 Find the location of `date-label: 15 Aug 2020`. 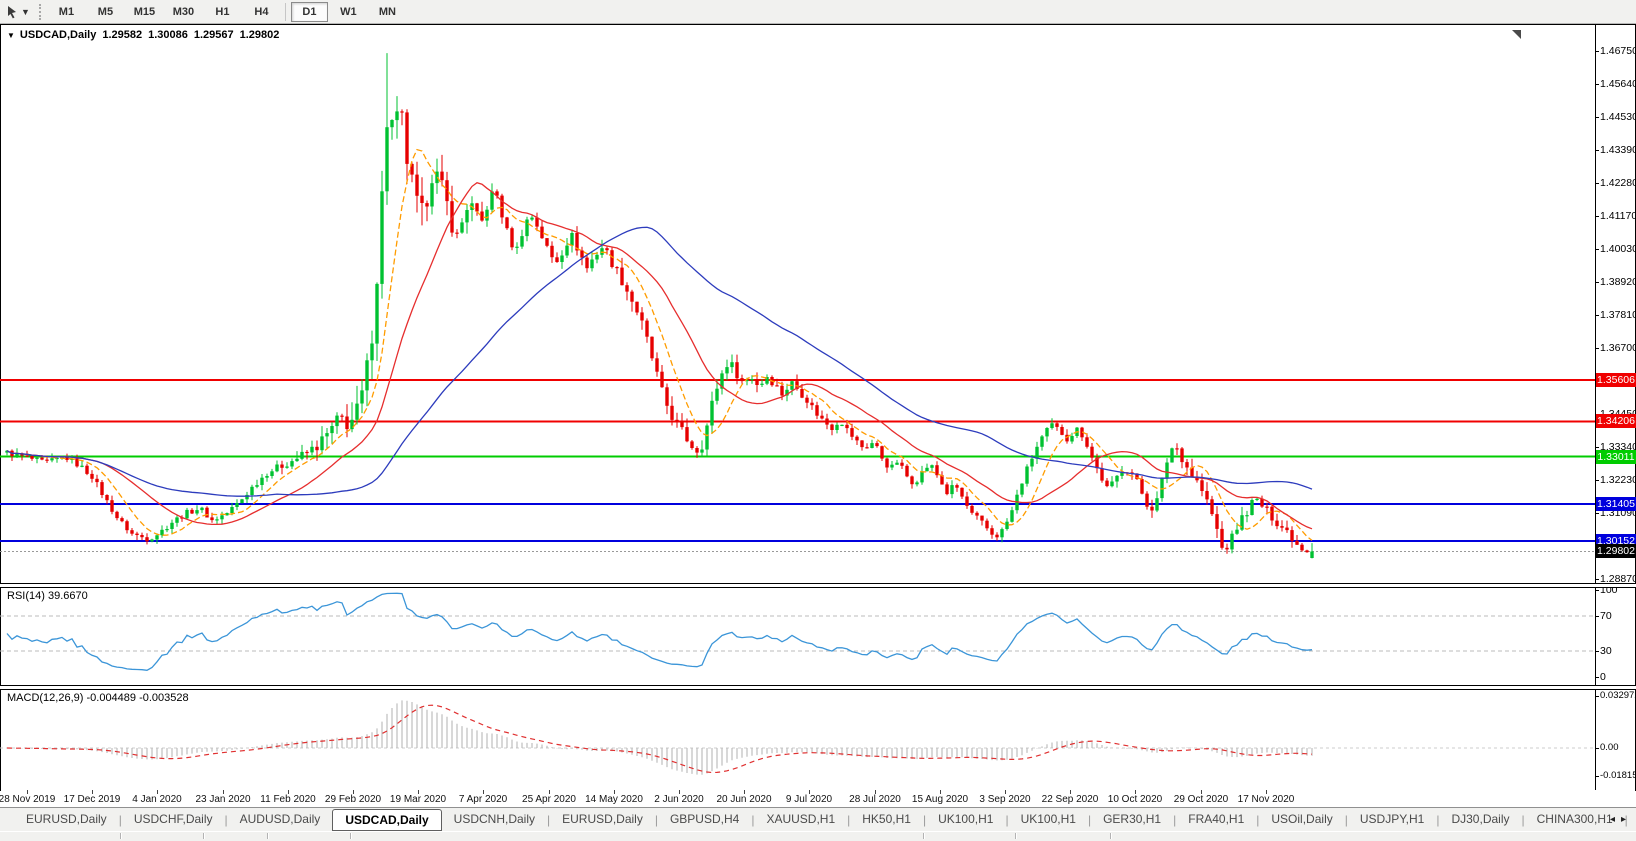

date-label: 15 Aug 2020 is located at coordinates (940, 799).